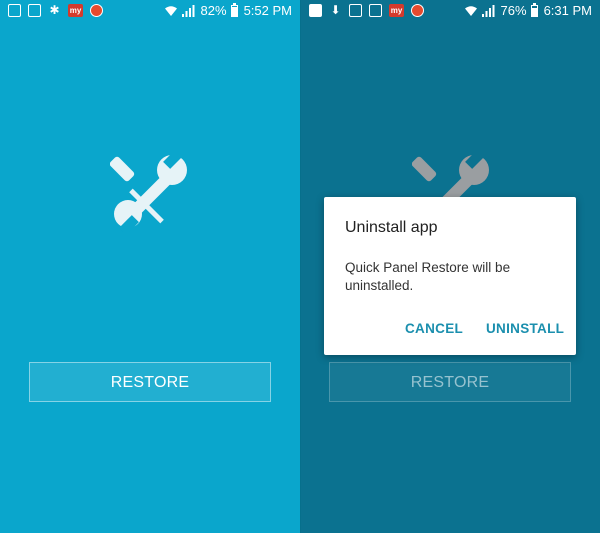 This screenshot has height=533, width=600. What do you see at coordinates (150, 12) in the screenshot?
I see `status-bar: ✱ my 82% 5:52 PM` at bounding box center [150, 12].